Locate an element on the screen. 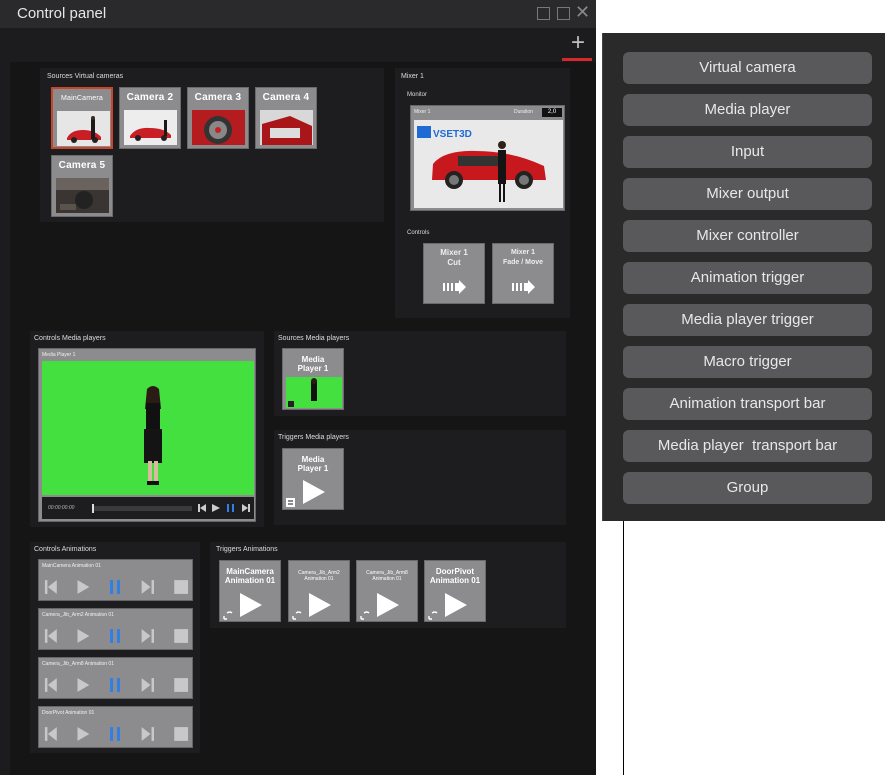  player-seek-handle is located at coordinates (93, 508).